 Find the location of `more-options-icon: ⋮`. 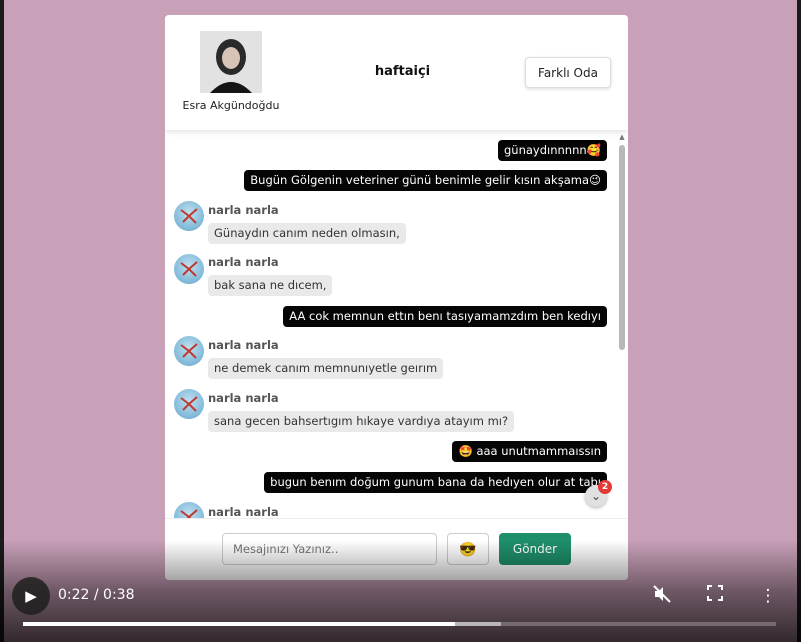

more-options-icon: ⋮ is located at coordinates (768, 596).